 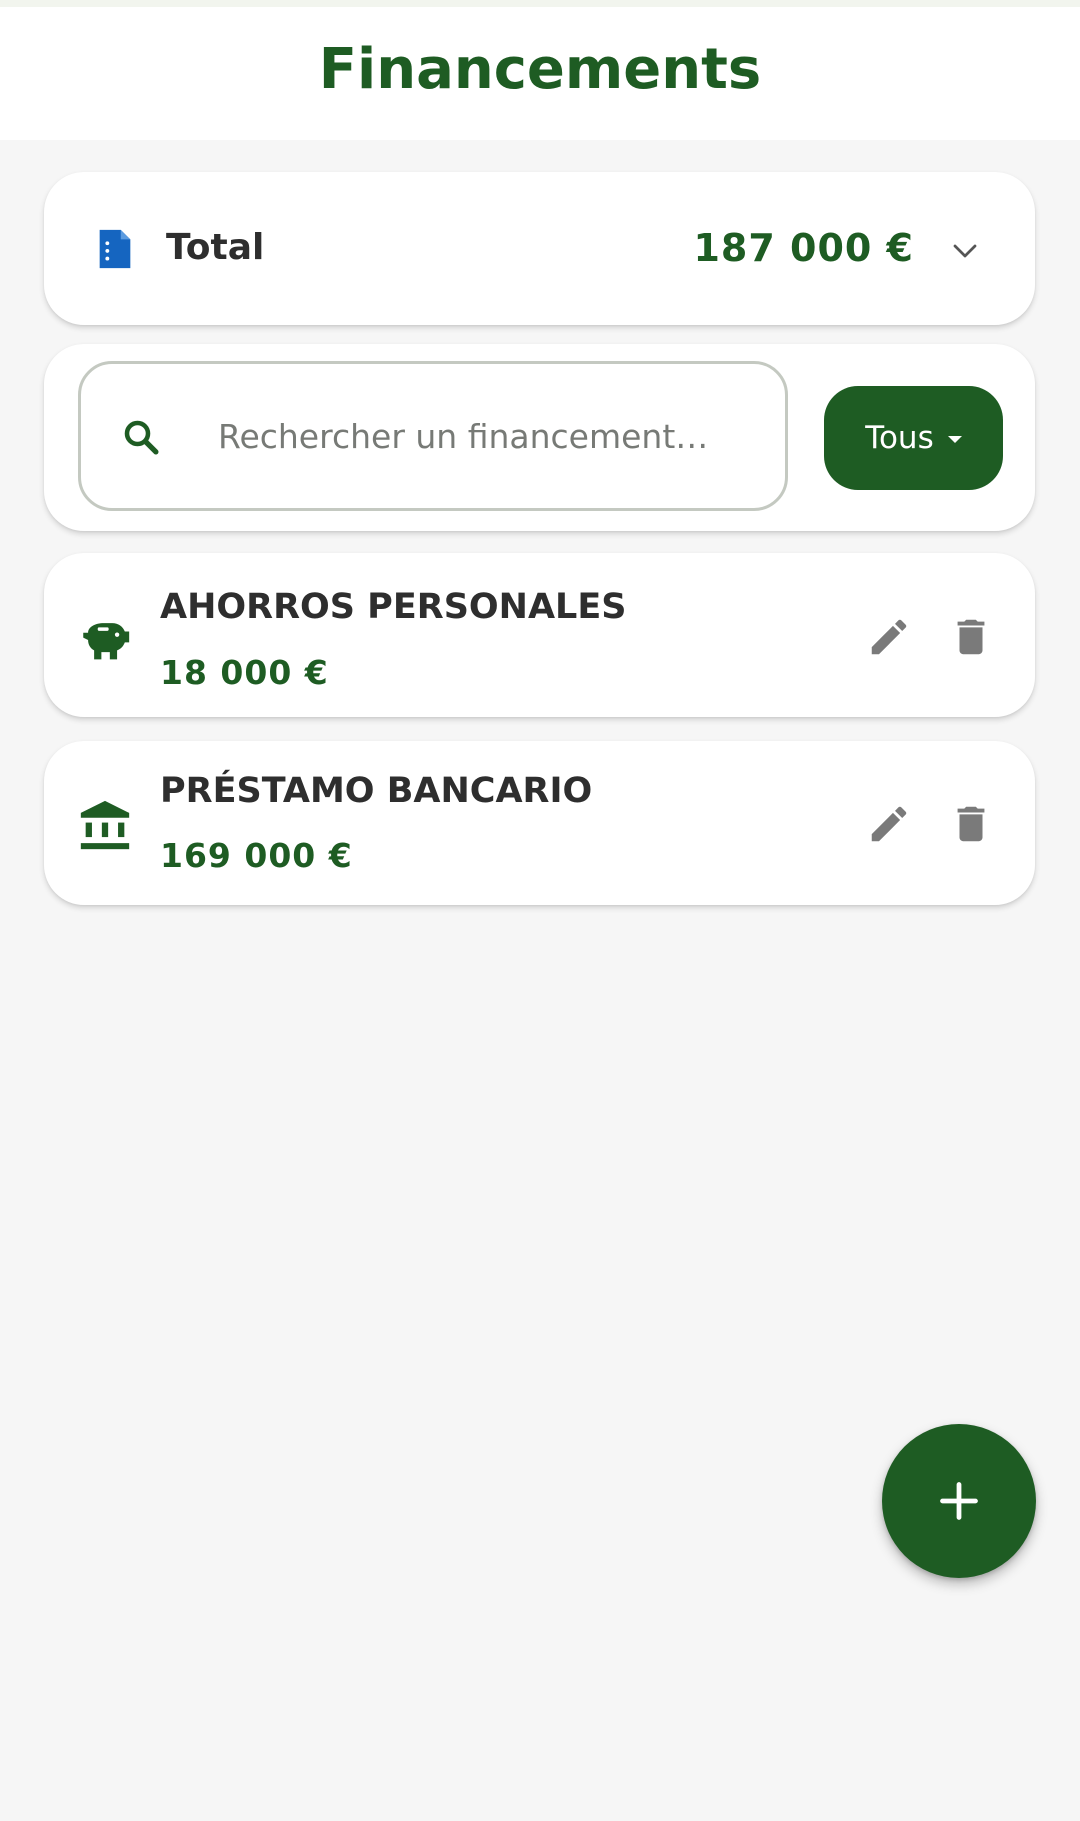 I want to click on bank-icon, so click(x=105, y=825).